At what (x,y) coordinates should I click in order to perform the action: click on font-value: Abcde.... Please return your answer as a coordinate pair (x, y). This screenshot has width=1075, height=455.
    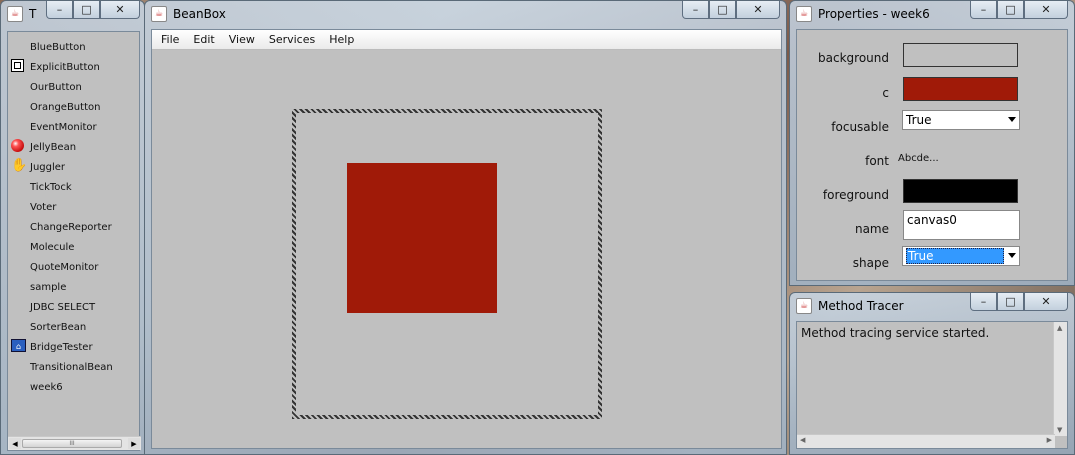
    Looking at the image, I should click on (918, 158).